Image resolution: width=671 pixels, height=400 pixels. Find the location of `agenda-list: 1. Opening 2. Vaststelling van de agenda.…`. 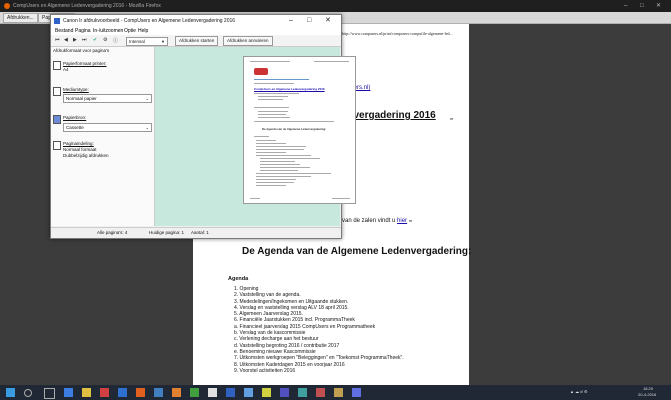

agenda-list: 1. Opening 2. Vaststelling van de agenda.… is located at coordinates (319, 330).